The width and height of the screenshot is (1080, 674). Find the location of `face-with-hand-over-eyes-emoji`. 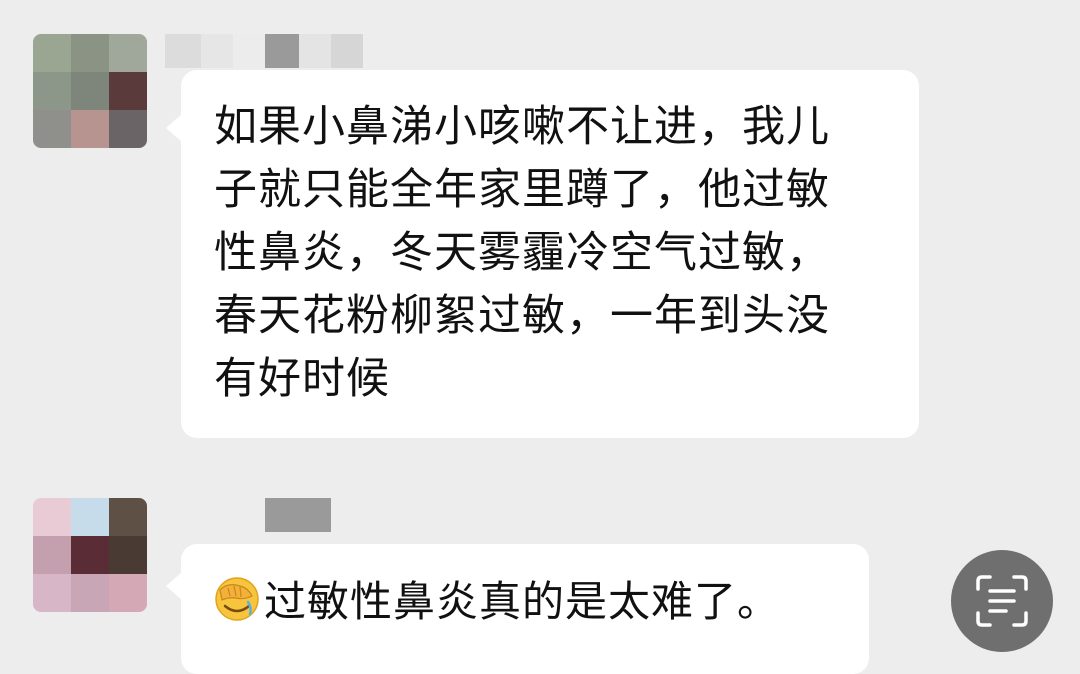

face-with-hand-over-eyes-emoji is located at coordinates (237, 599).